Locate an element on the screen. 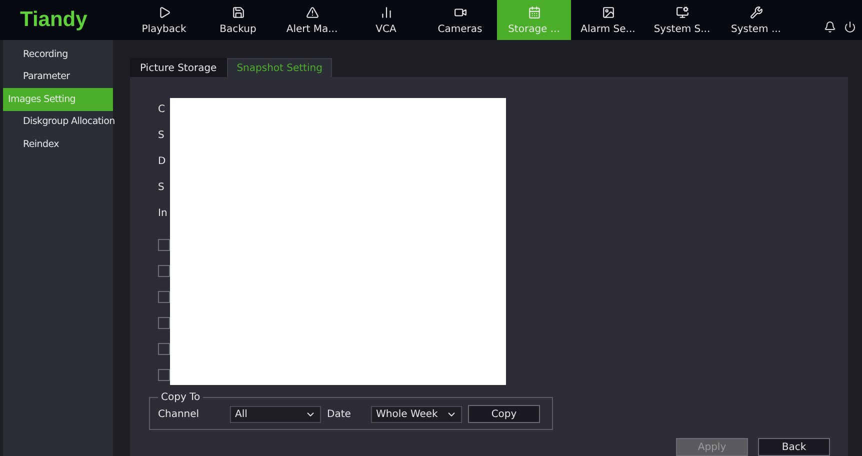 The height and width of the screenshot is (456, 862). warning-icon is located at coordinates (312, 12).